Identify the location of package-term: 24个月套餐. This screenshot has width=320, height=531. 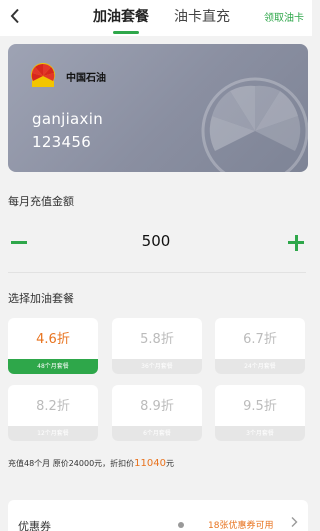
(260, 366).